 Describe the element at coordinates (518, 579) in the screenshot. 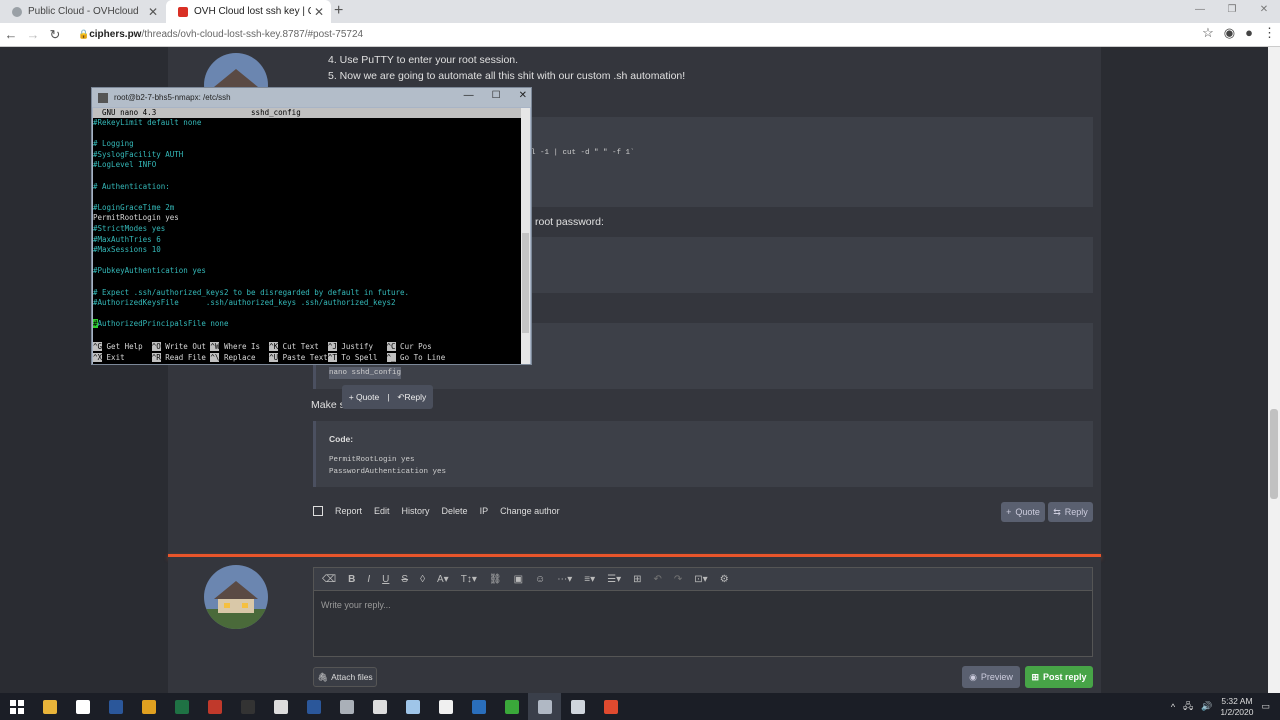

I see `image-icon: ▣` at that location.